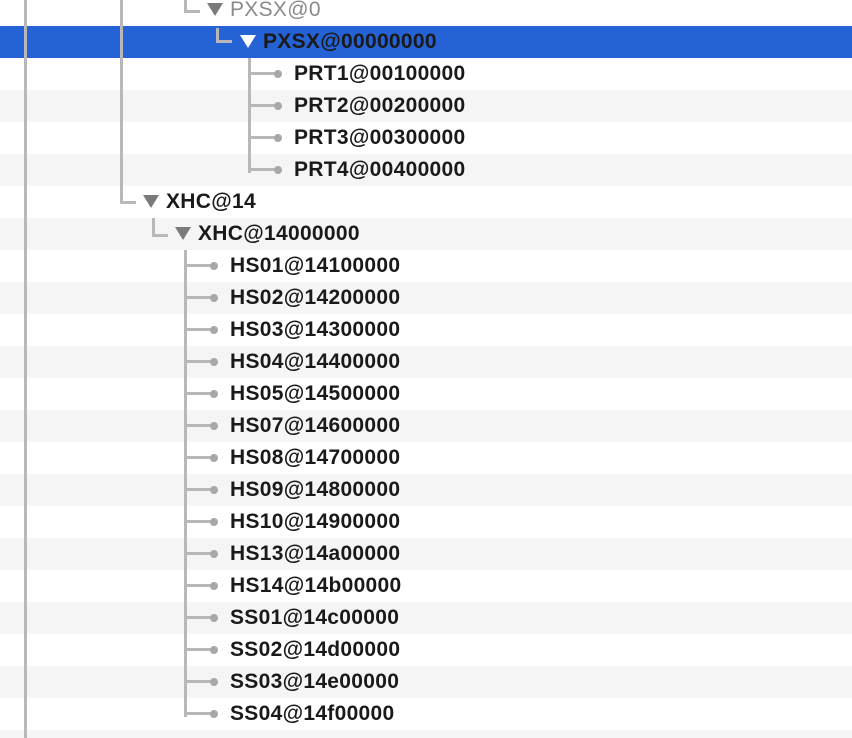 The height and width of the screenshot is (738, 852). I want to click on tree-row-label: XHC@14000000, so click(279, 233).